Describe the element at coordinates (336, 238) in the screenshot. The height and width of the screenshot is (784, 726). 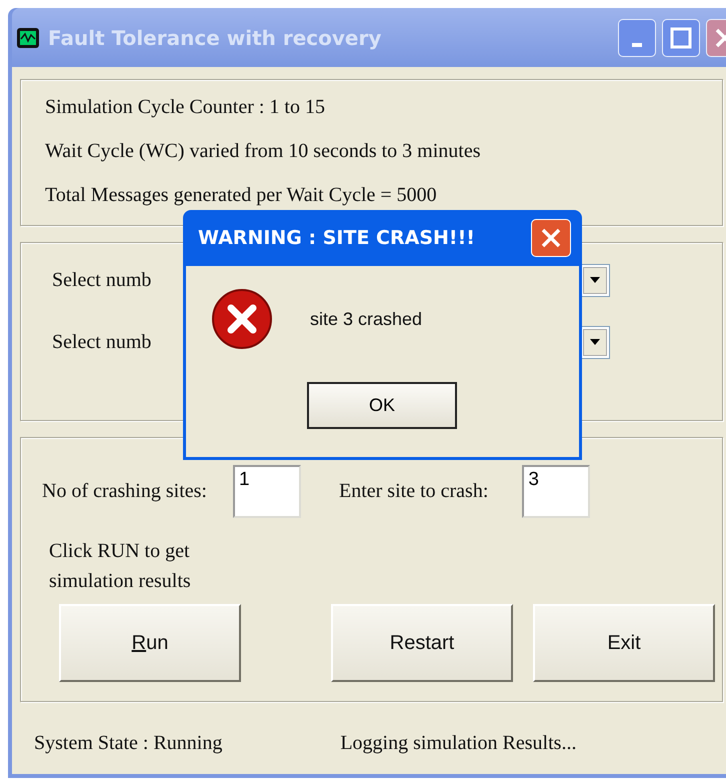
I see `dialog-title: WARNING : SITE CRASH!!!` at that location.